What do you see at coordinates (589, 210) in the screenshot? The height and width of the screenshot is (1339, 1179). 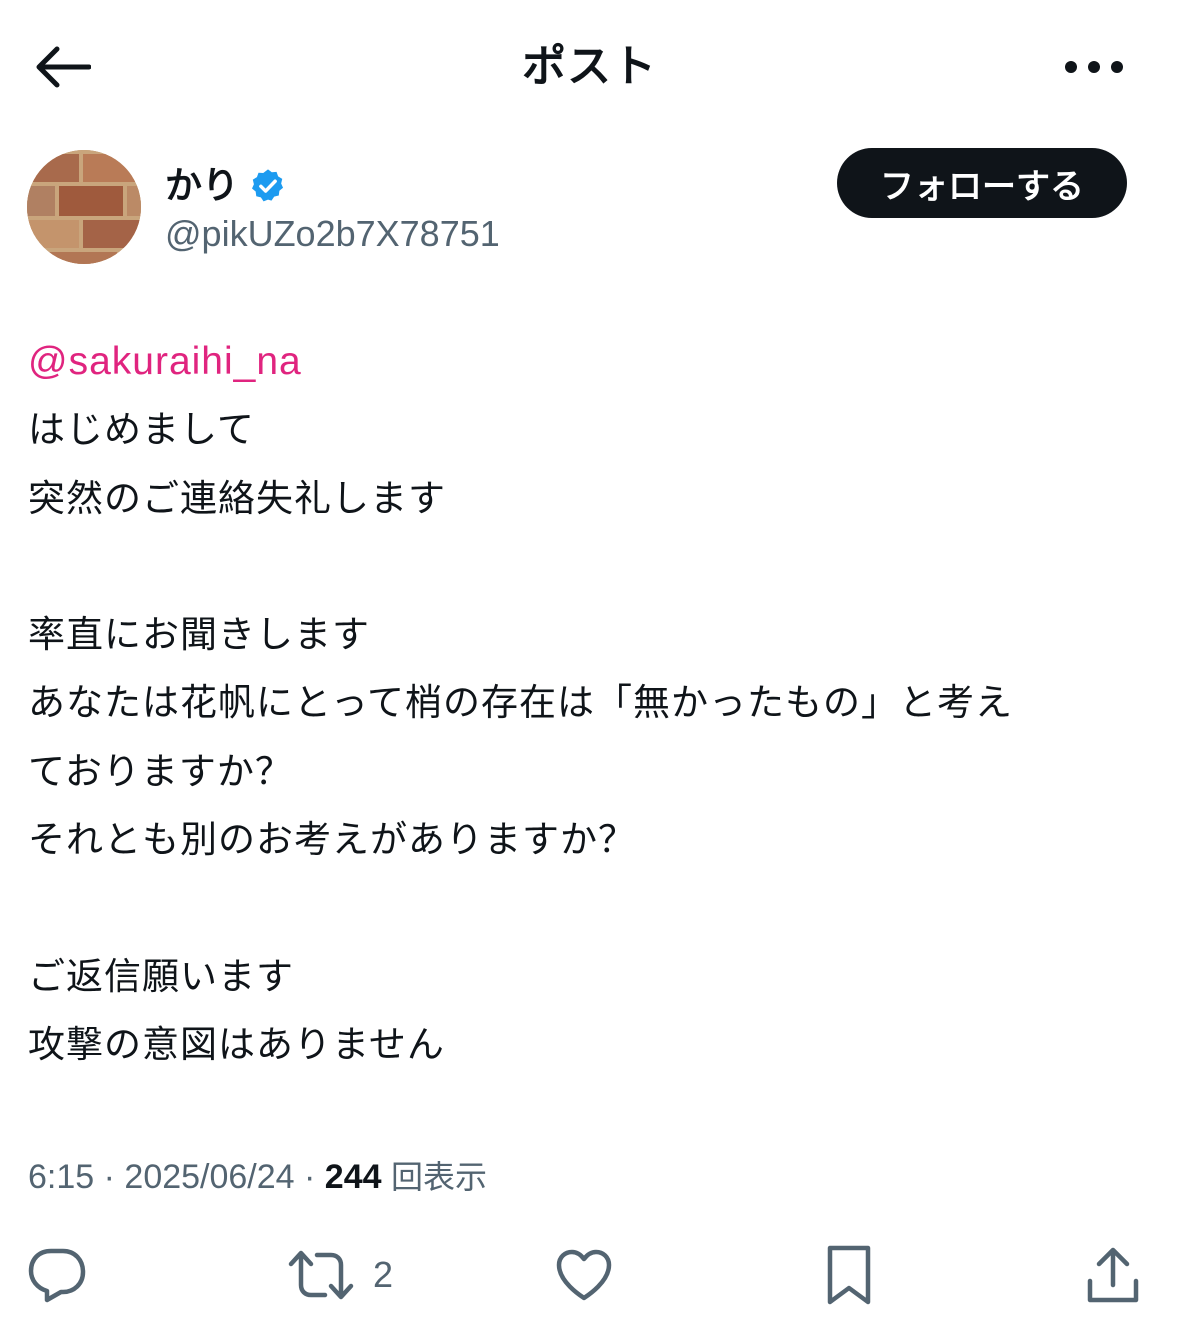 I see `post-author: かり @pikUZo2b7X78751 フォローする` at bounding box center [589, 210].